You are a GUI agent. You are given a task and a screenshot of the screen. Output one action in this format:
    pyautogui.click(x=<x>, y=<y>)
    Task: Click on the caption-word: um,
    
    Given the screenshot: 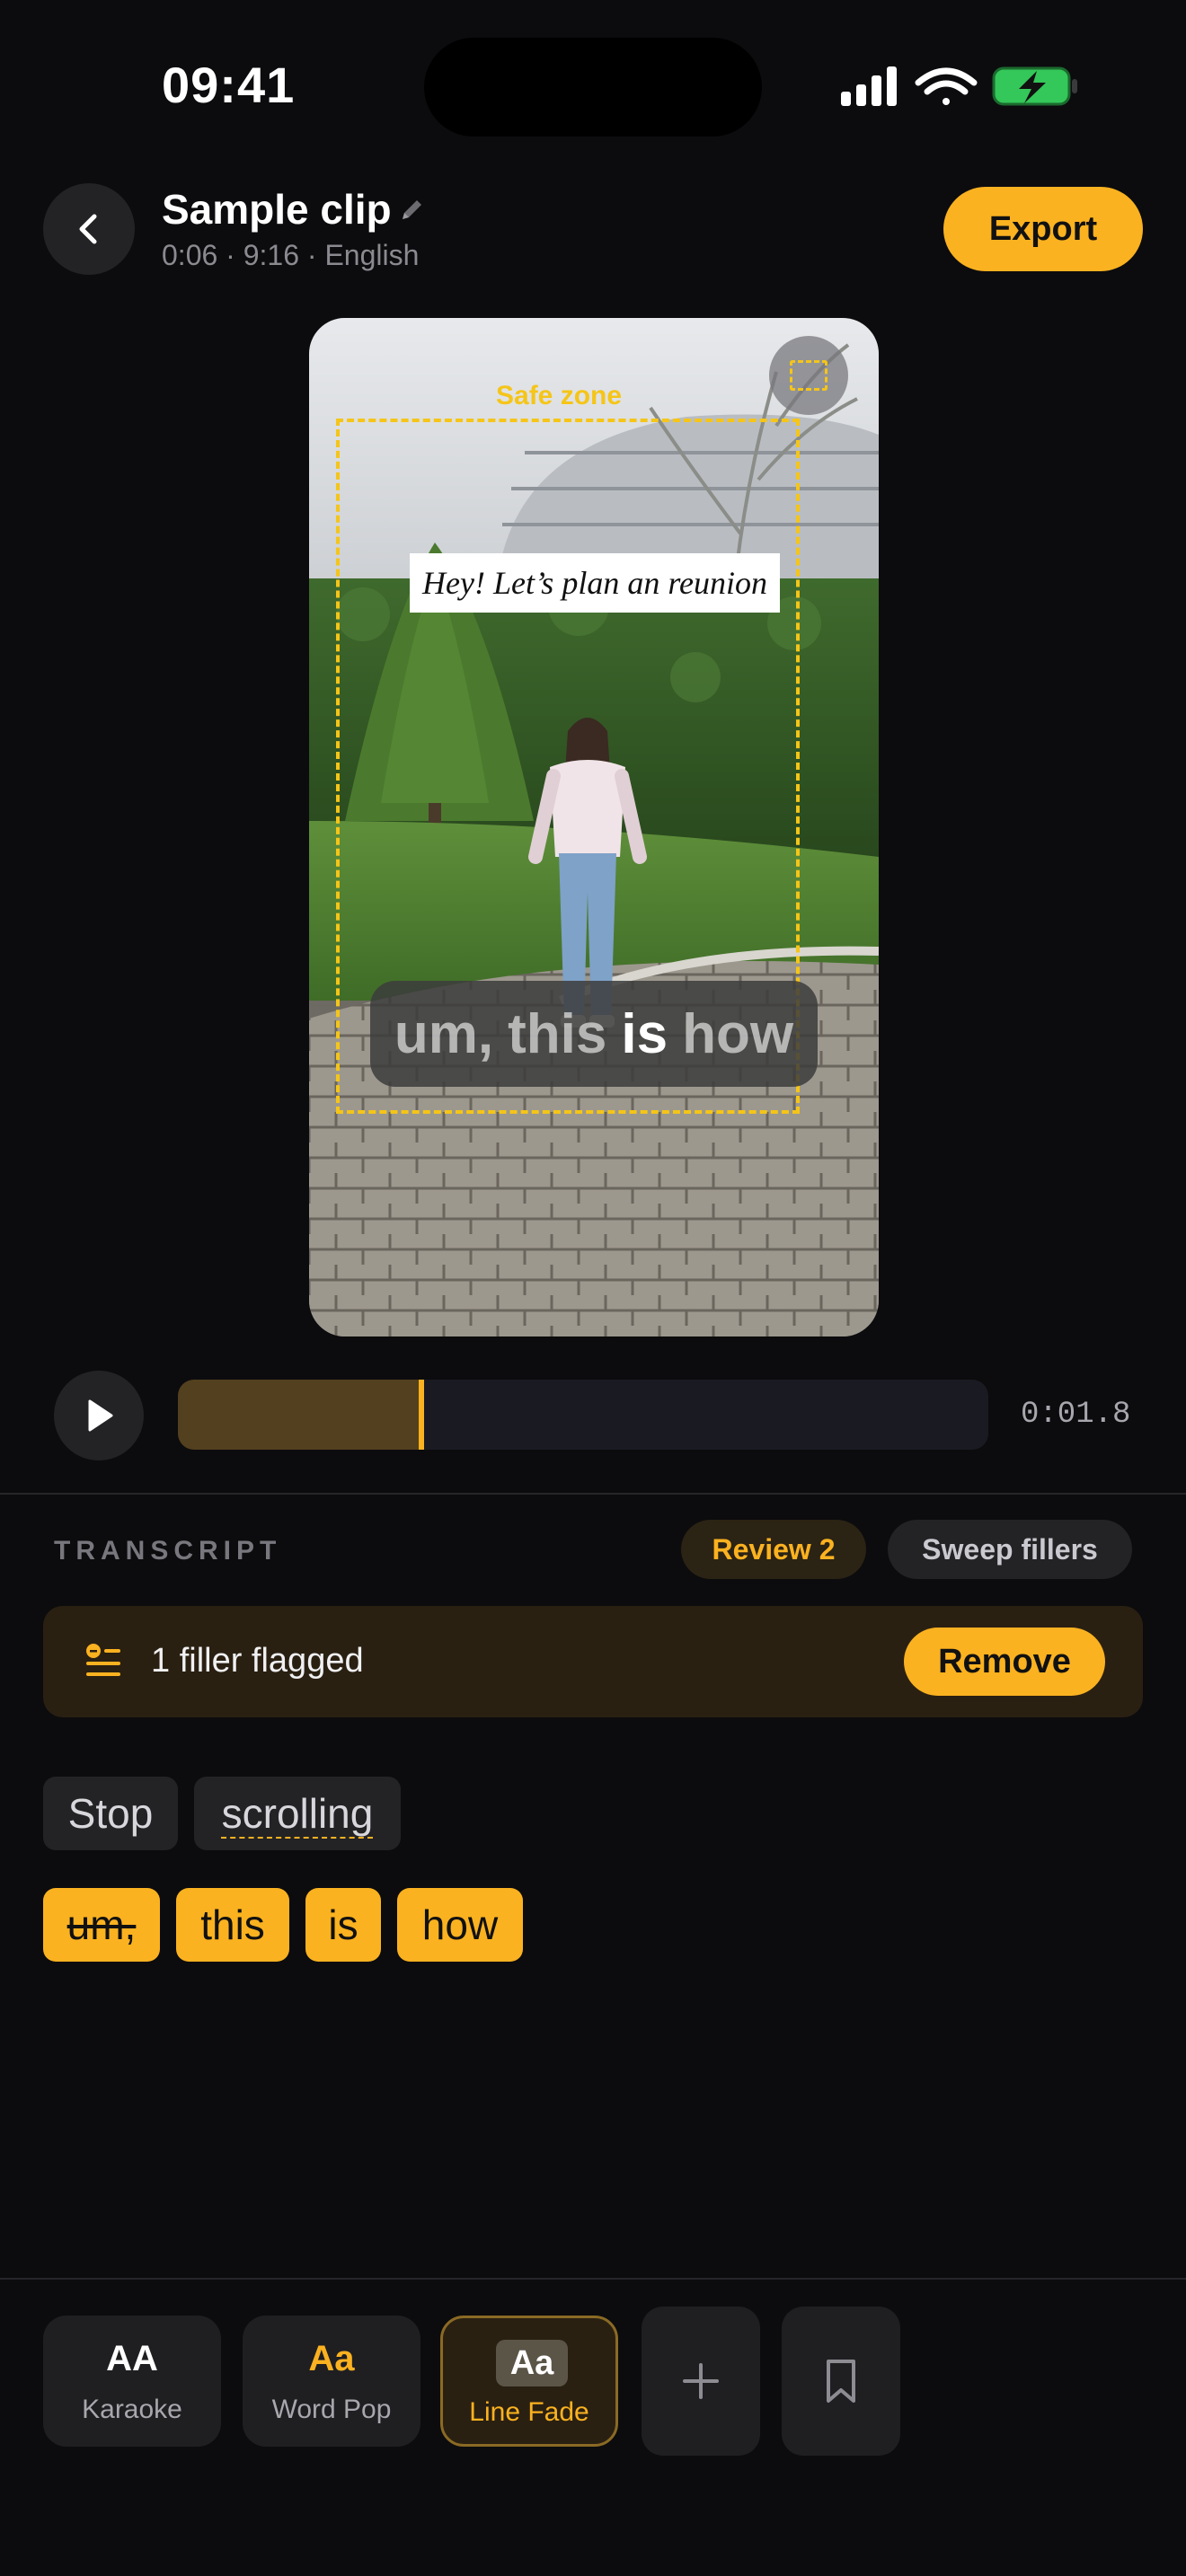 What is the action you would take?
    pyautogui.click(x=444, y=1033)
    